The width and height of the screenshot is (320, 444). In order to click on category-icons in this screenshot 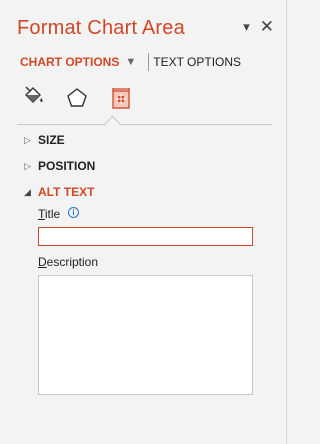, I will do `click(77, 96)`.